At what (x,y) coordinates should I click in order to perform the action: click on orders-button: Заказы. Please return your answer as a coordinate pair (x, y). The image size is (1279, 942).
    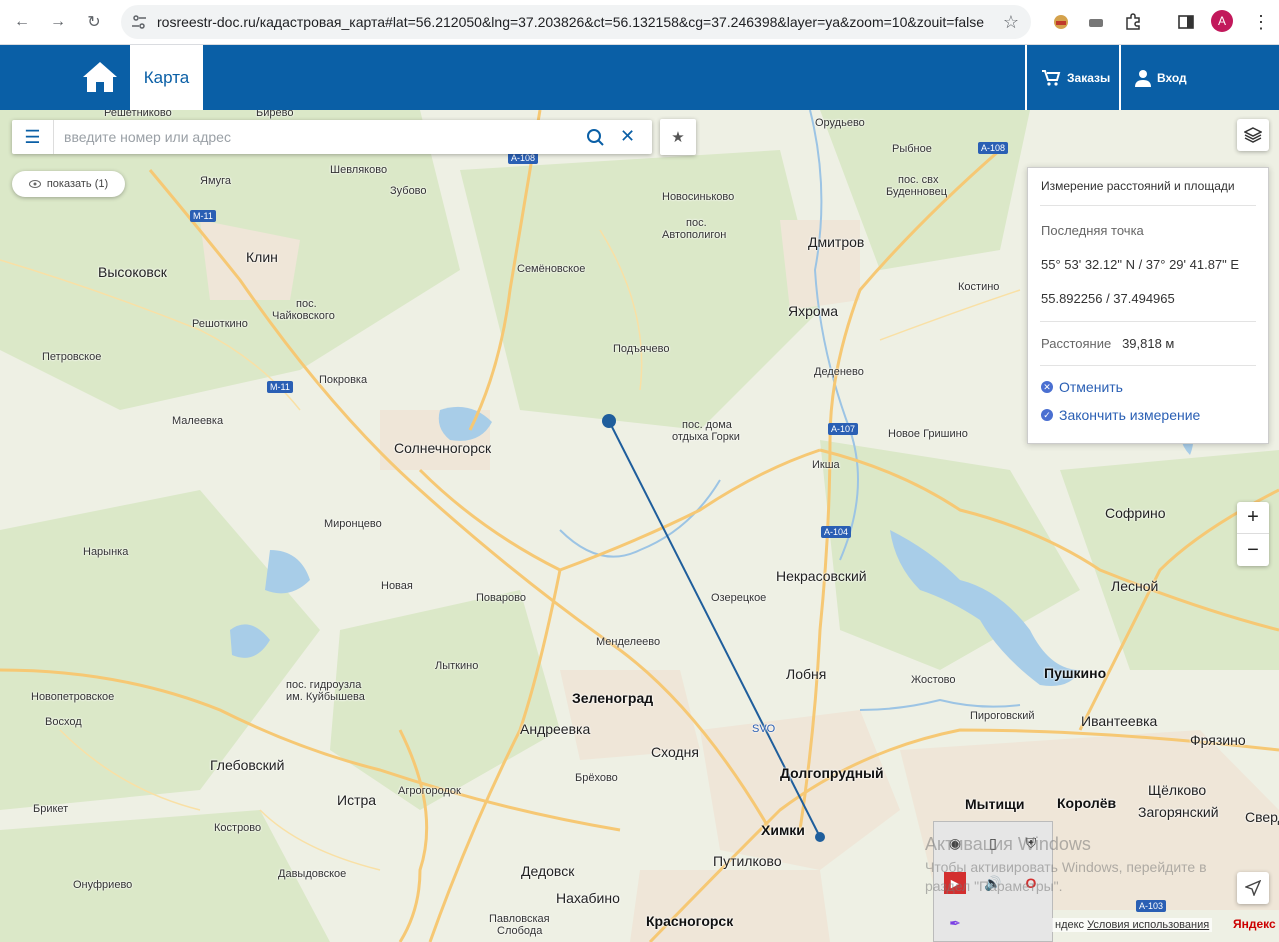
    Looking at the image, I should click on (1069, 77).